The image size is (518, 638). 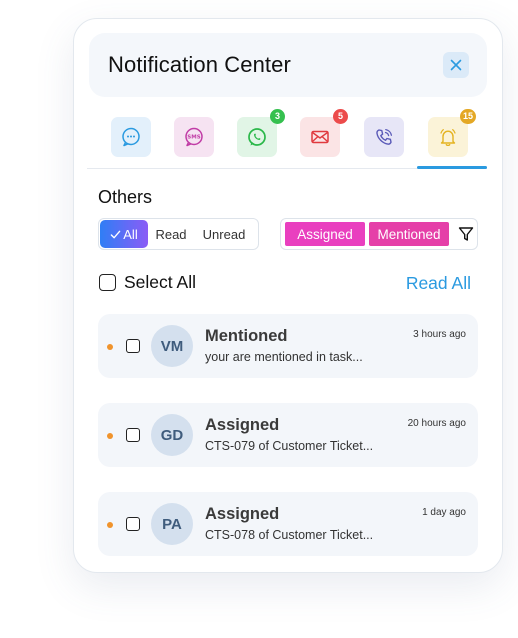 What do you see at coordinates (325, 234) in the screenshot?
I see `tag-assigned-button: Assigned` at bounding box center [325, 234].